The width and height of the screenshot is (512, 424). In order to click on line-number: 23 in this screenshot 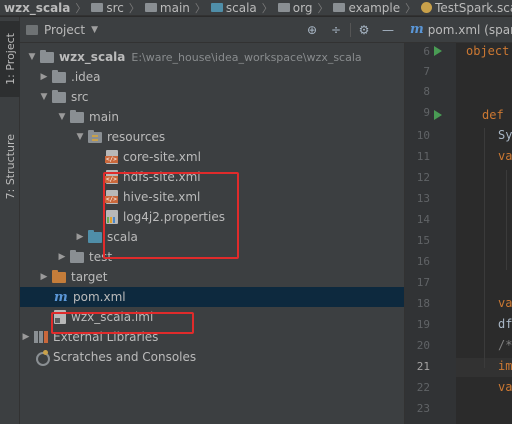, I will do `click(423, 408)`.